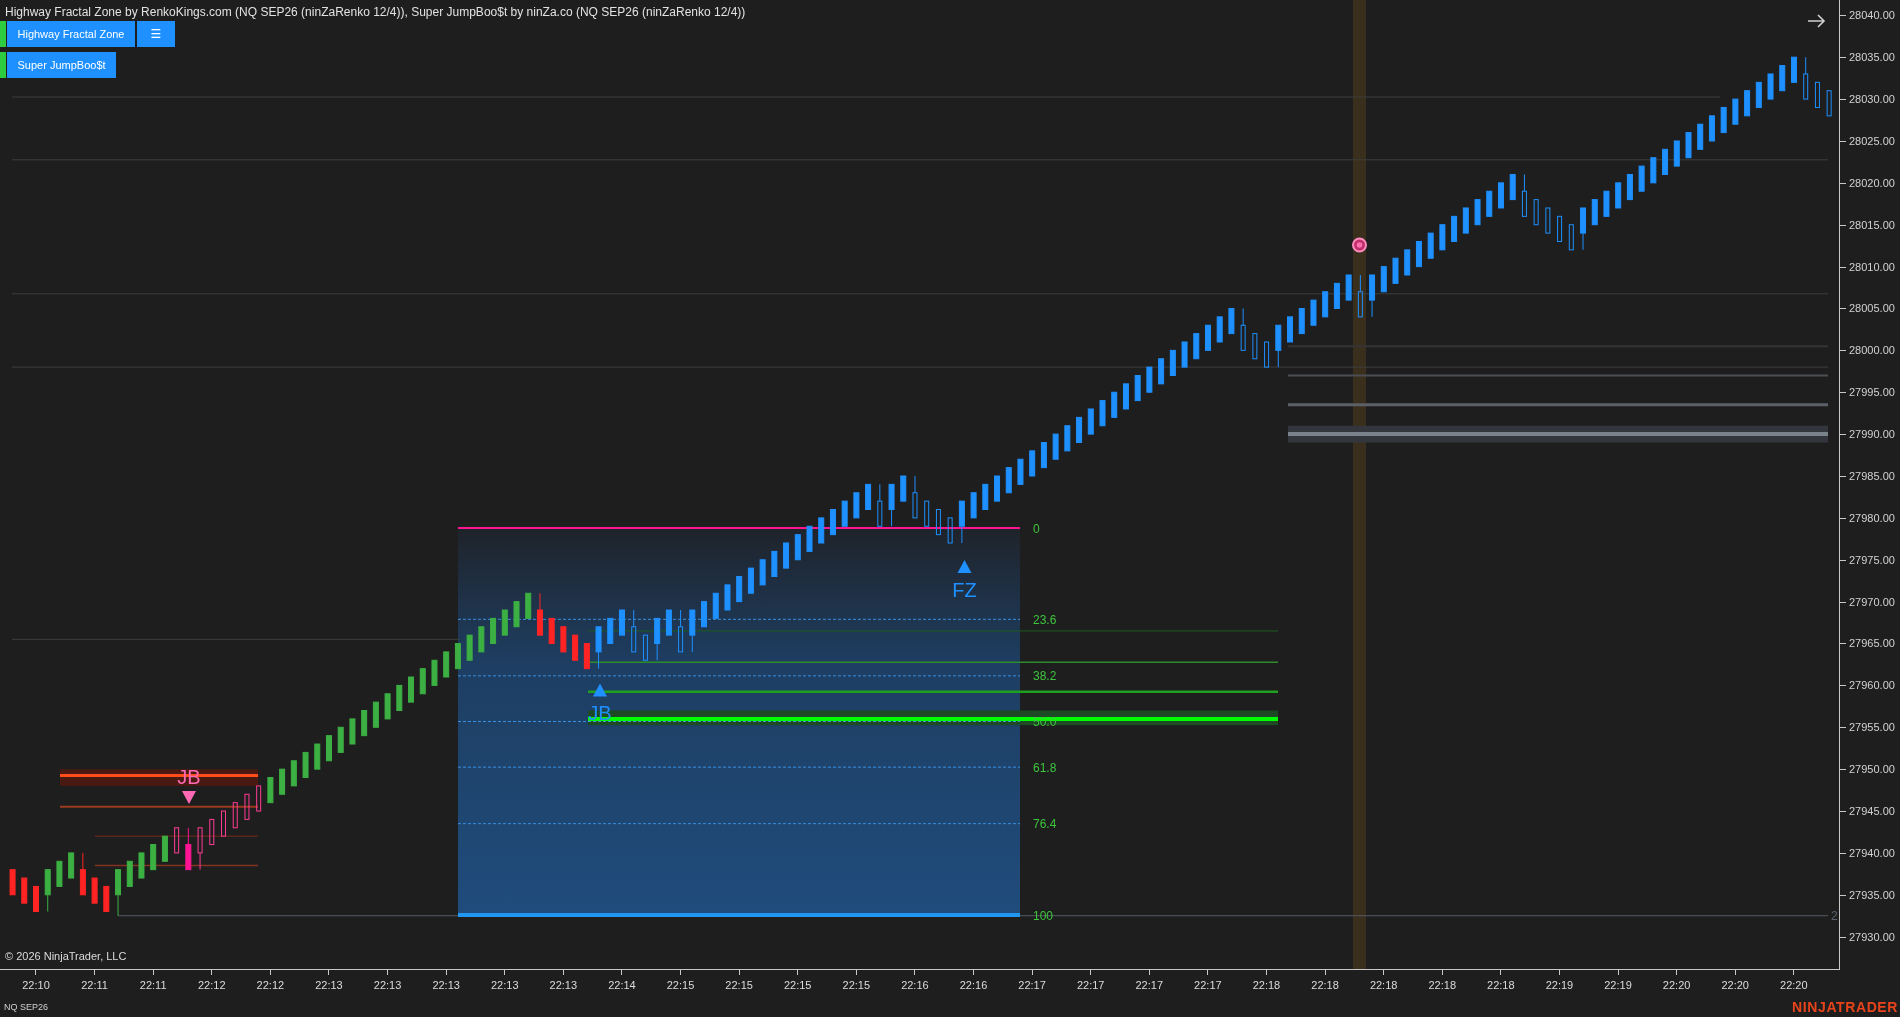 The image size is (1900, 1017). Describe the element at coordinates (26, 1007) in the screenshot. I see `instrument-label: NQ SEP26` at that location.